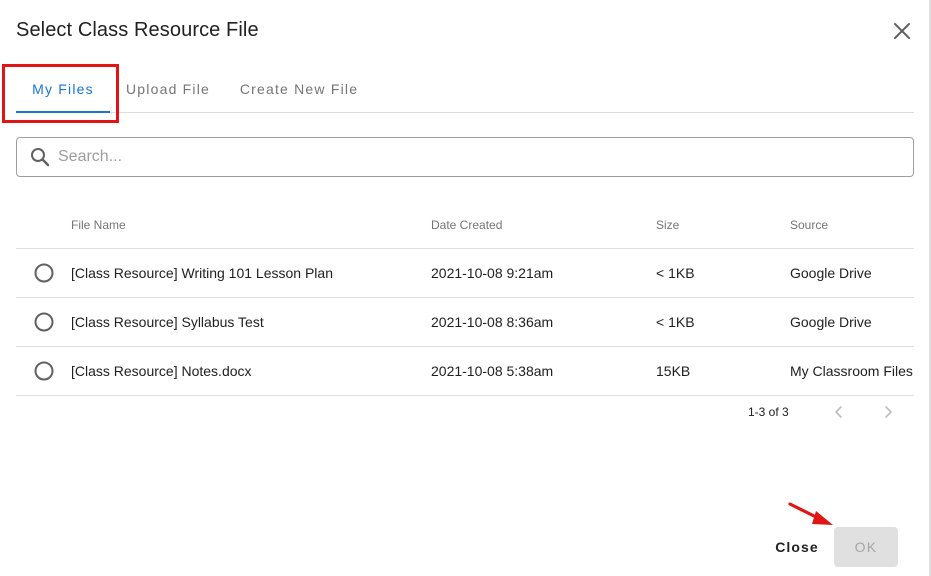 The height and width of the screenshot is (576, 931). I want to click on close-button: Close, so click(797, 547).